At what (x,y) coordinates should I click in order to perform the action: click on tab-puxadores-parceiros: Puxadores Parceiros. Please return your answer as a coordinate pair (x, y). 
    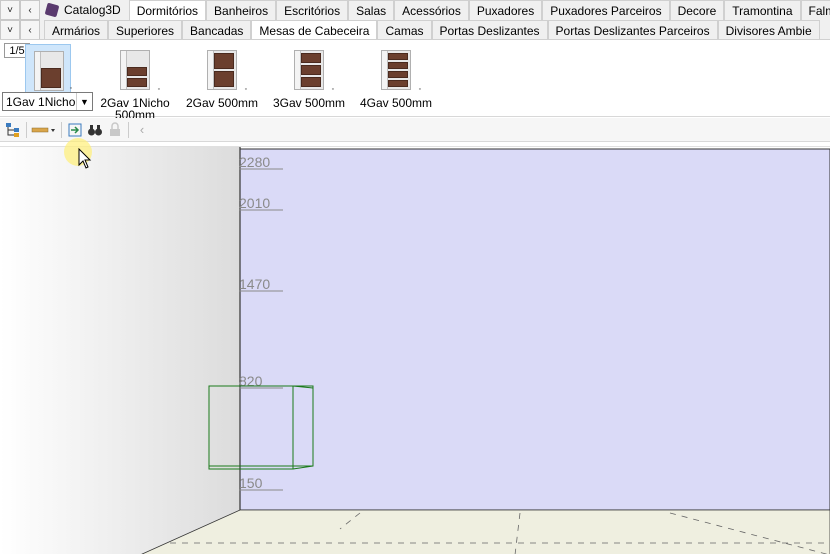
    Looking at the image, I should click on (606, 10).